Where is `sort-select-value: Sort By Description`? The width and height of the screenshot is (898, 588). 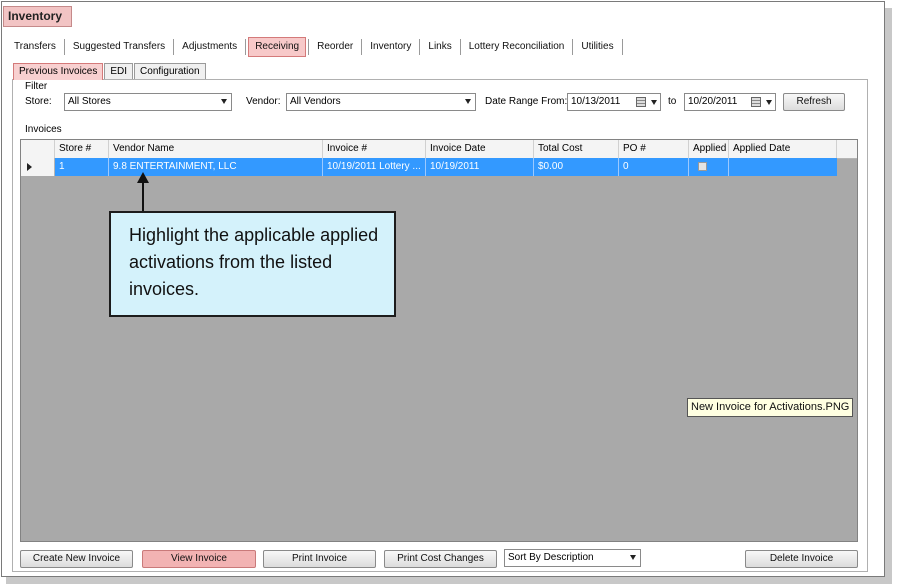 sort-select-value: Sort By Description is located at coordinates (551, 557).